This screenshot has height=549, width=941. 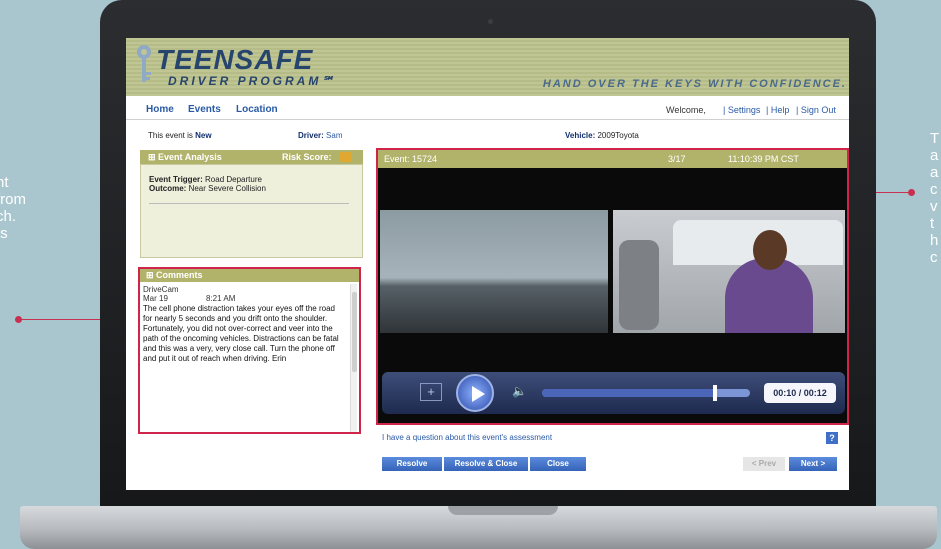 I want to click on comment-author: DriveCam, so click(x=161, y=289).